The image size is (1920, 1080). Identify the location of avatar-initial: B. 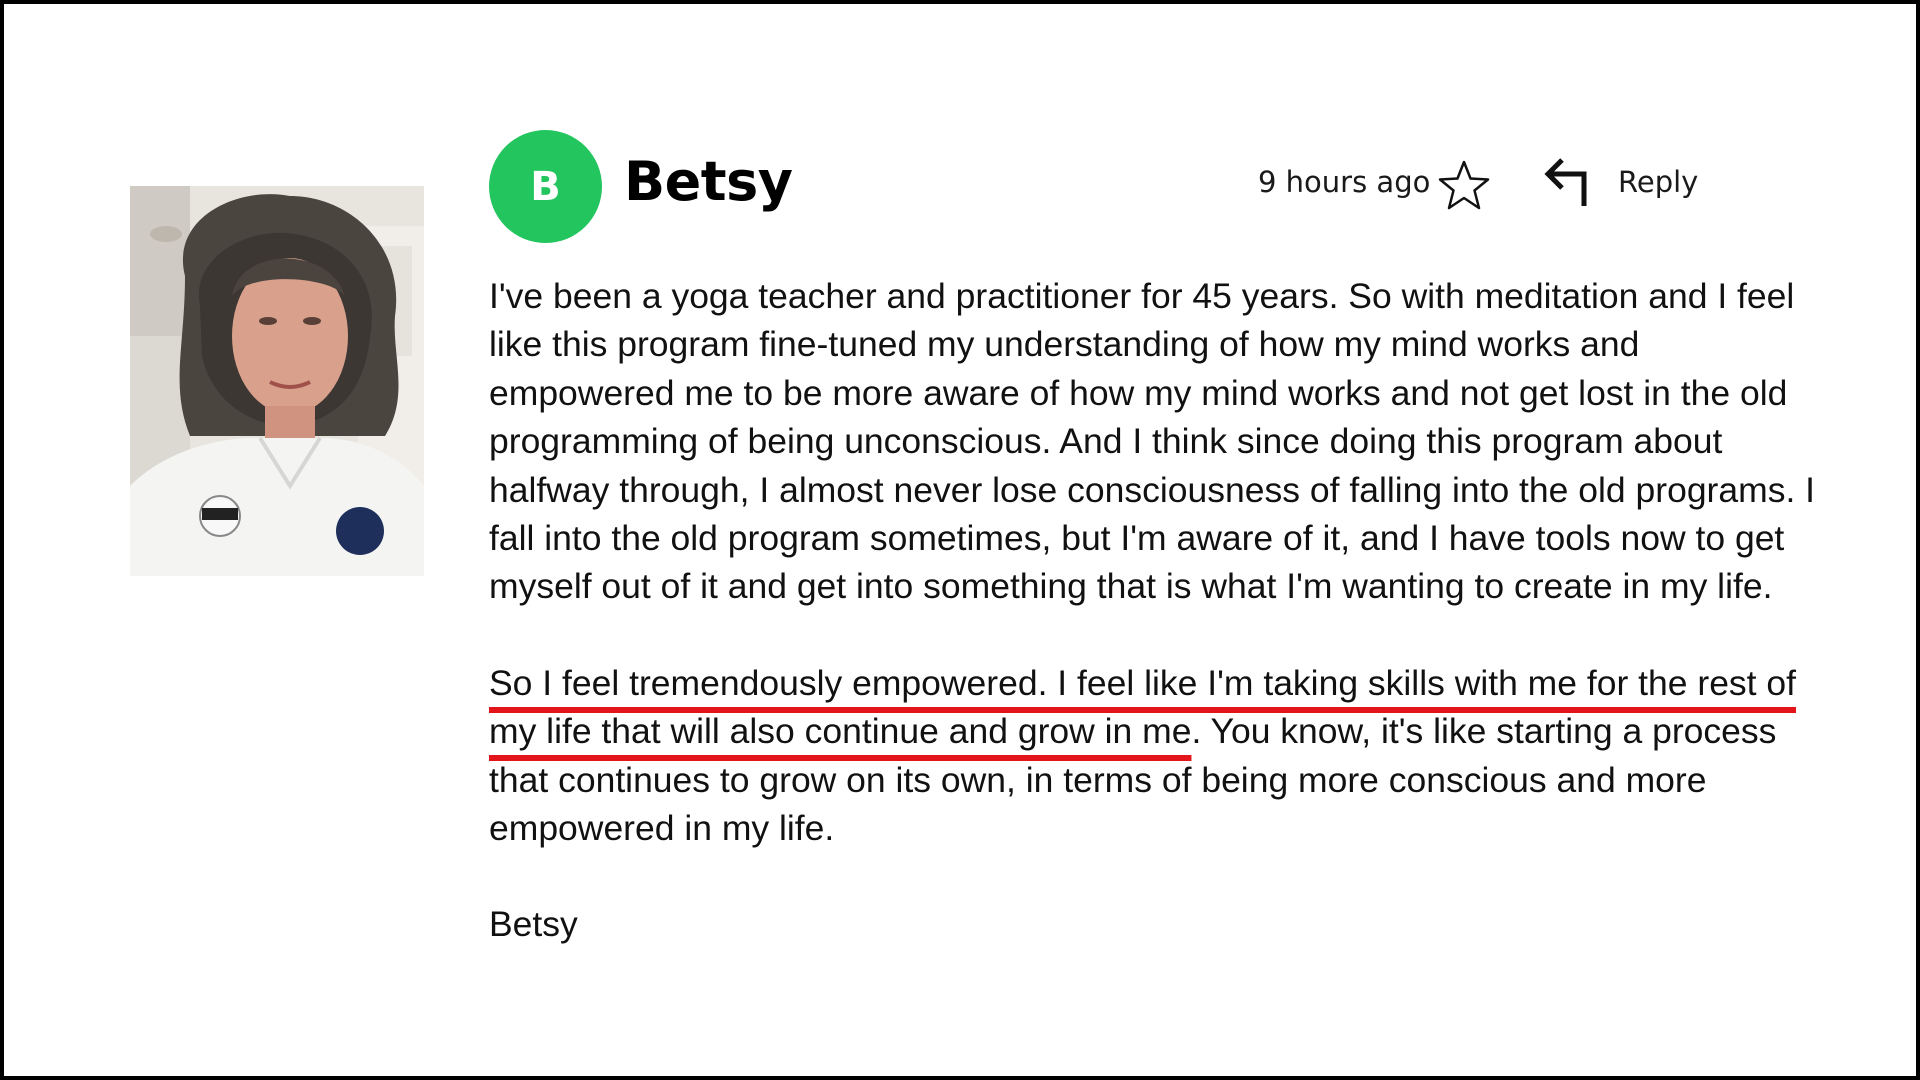
(545, 186).